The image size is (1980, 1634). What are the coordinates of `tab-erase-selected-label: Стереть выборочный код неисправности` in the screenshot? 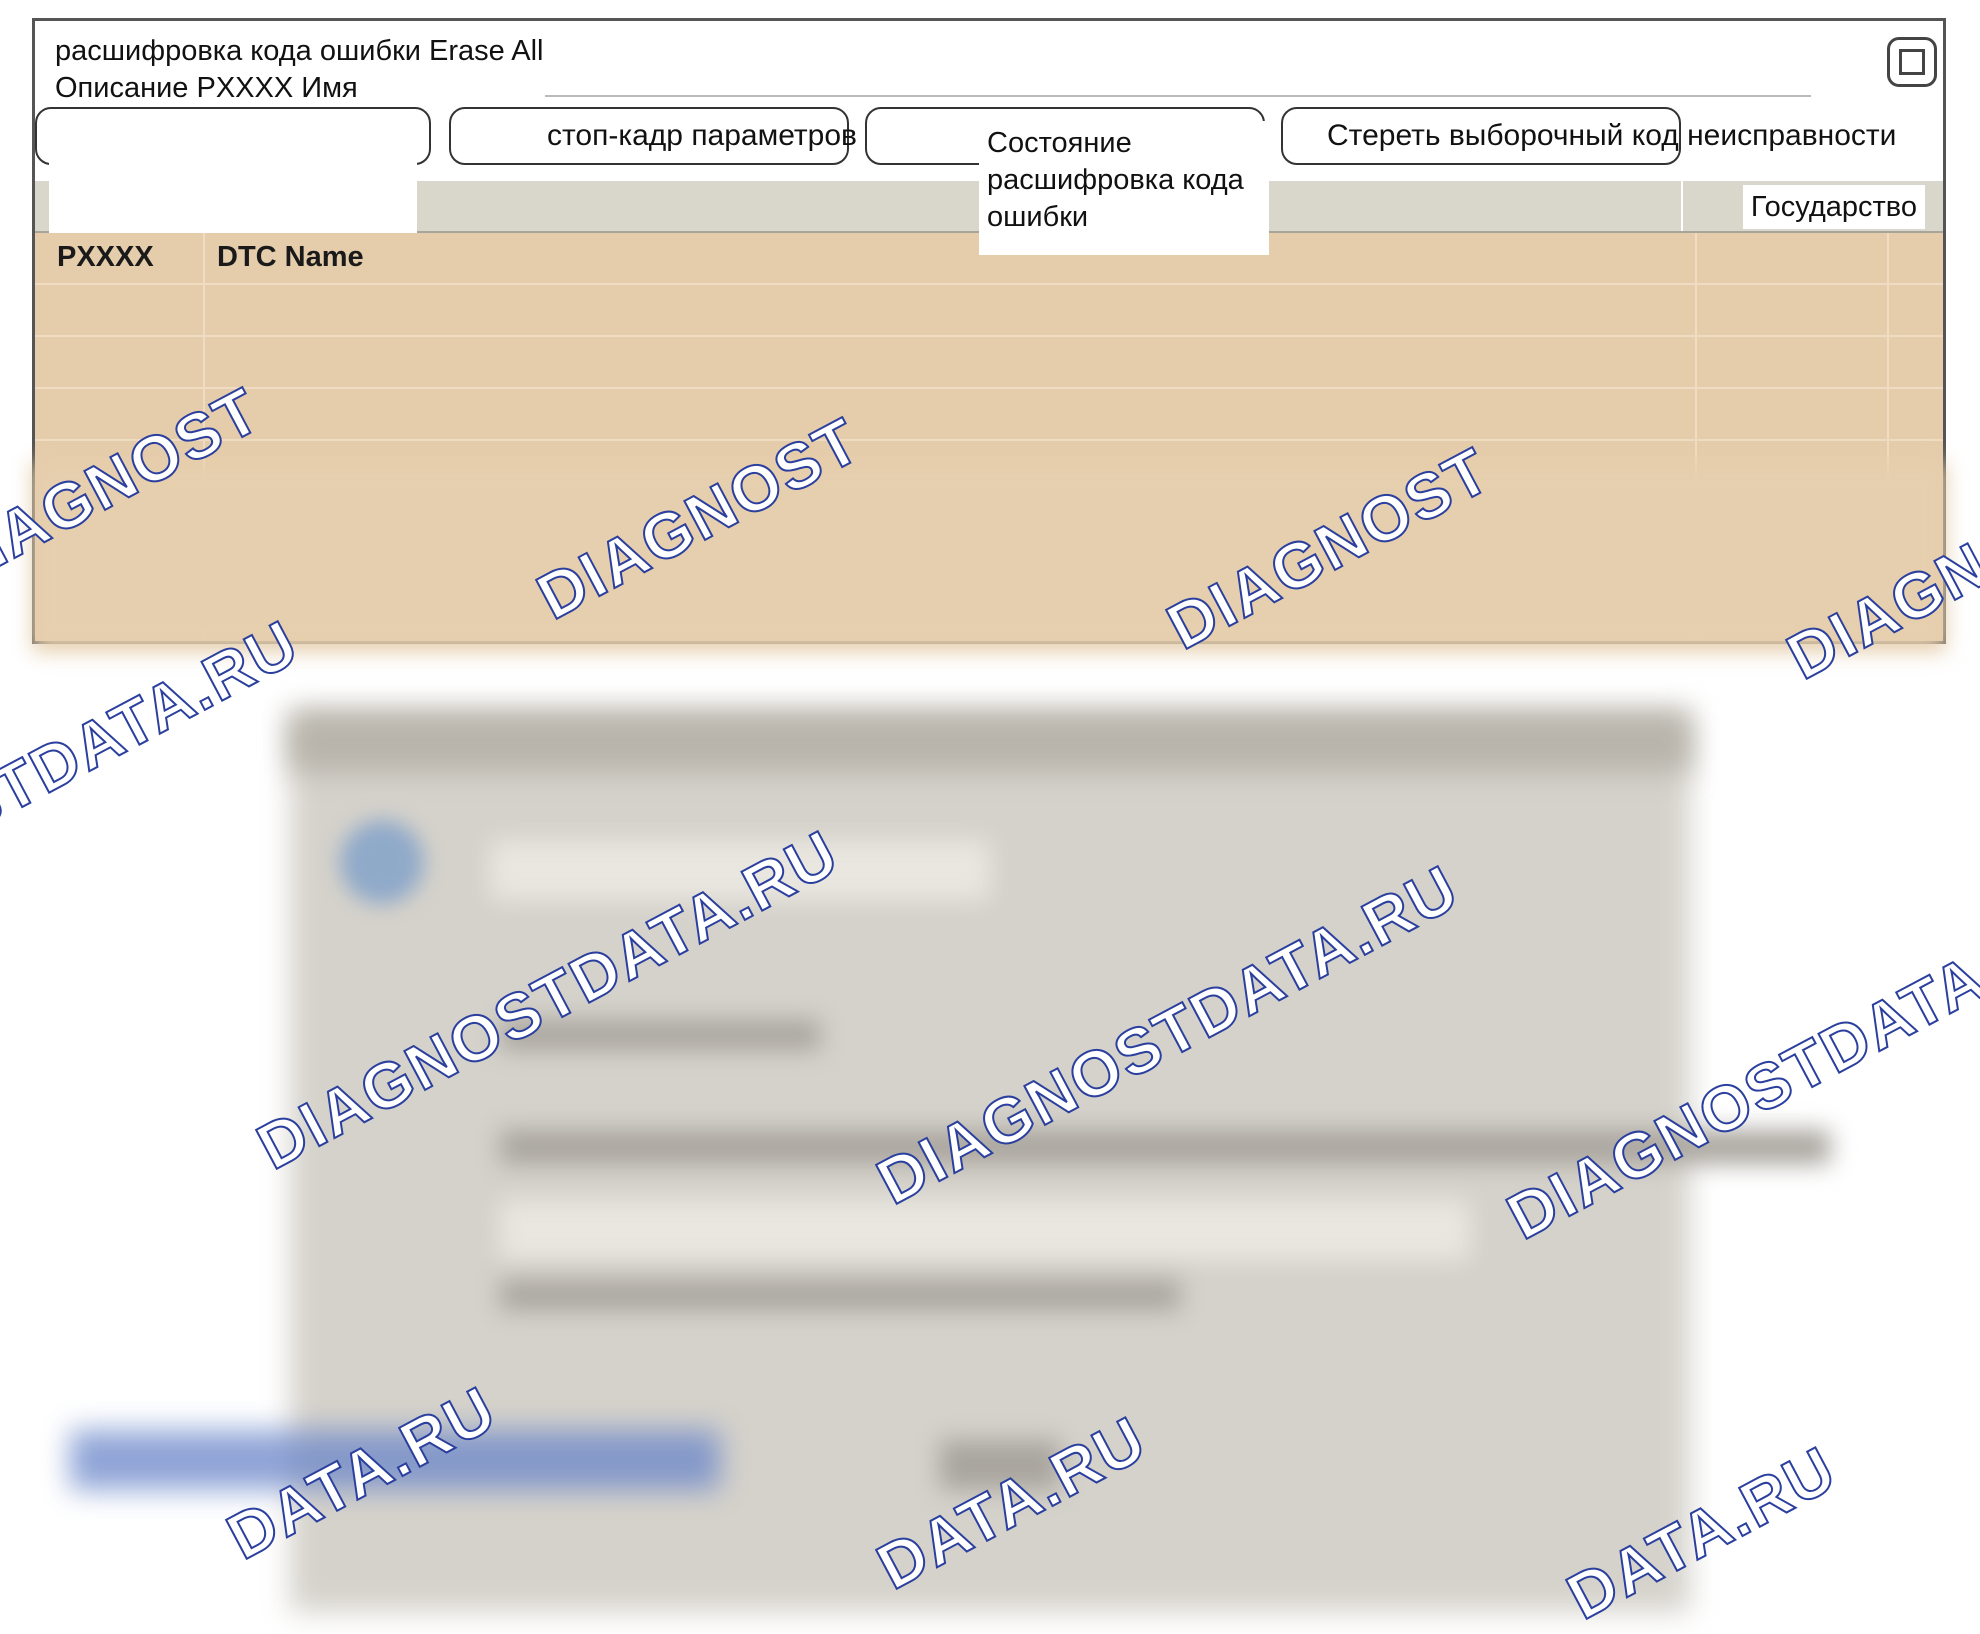 It's located at (1612, 135).